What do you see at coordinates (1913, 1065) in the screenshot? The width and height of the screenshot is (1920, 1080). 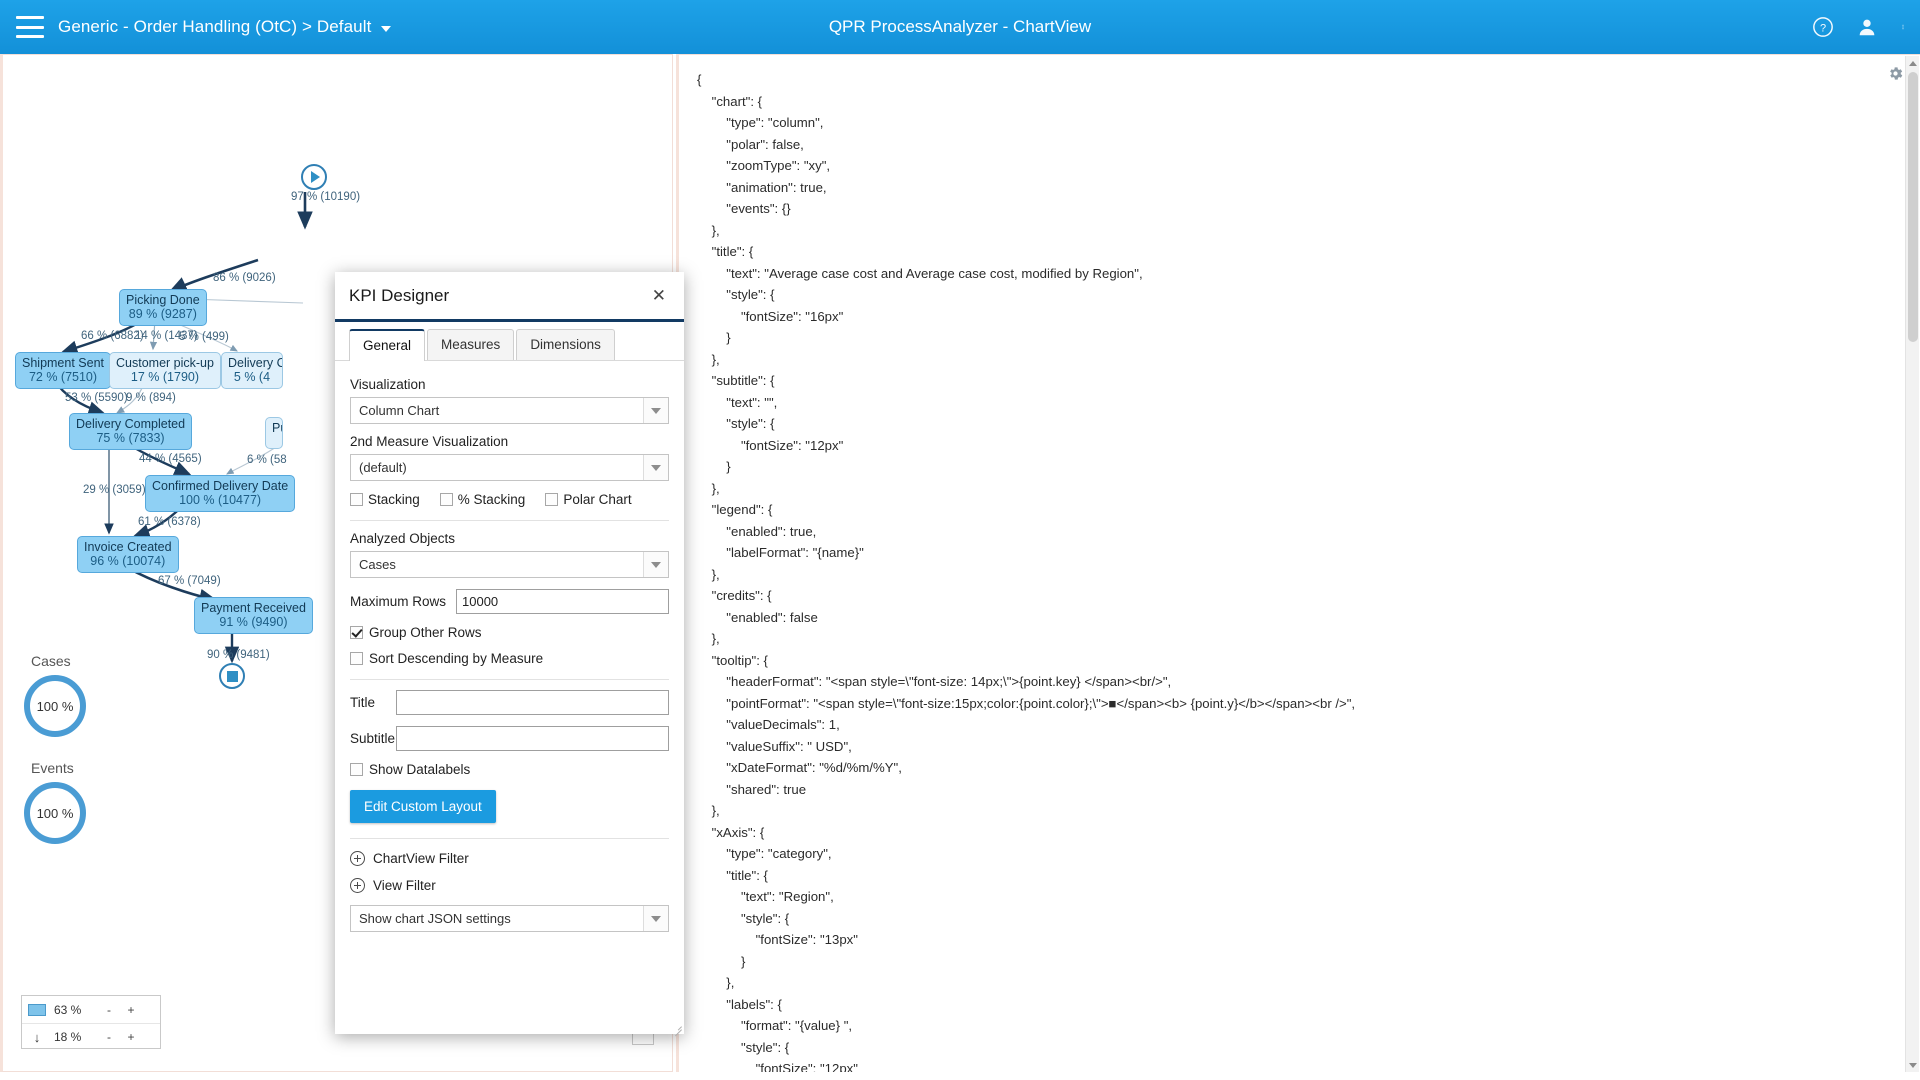 I see `scroll-down-arrow-icon` at bounding box center [1913, 1065].